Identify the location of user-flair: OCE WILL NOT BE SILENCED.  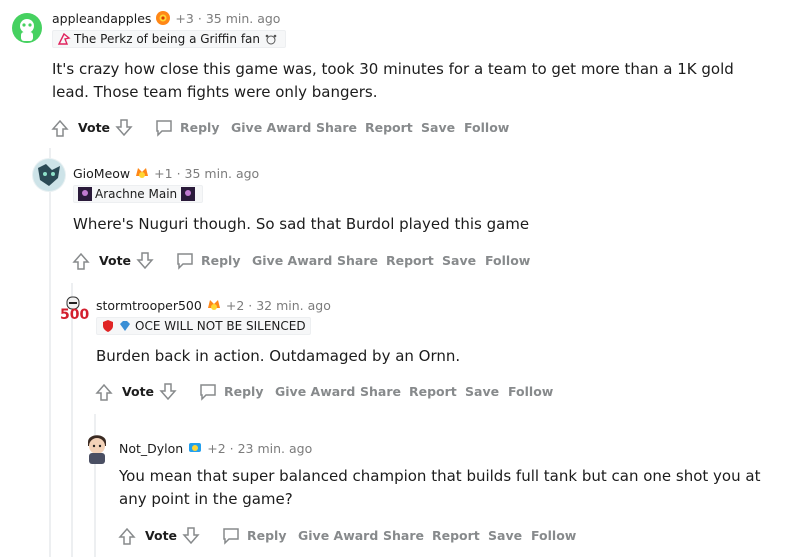
(203, 326).